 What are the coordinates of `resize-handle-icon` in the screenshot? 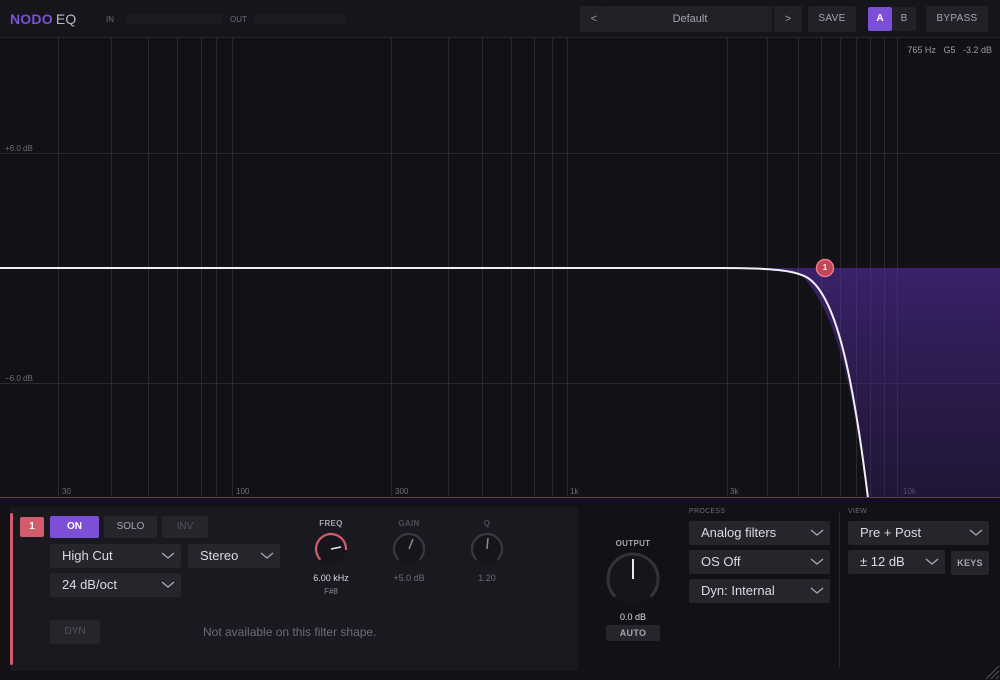 It's located at (990, 670).